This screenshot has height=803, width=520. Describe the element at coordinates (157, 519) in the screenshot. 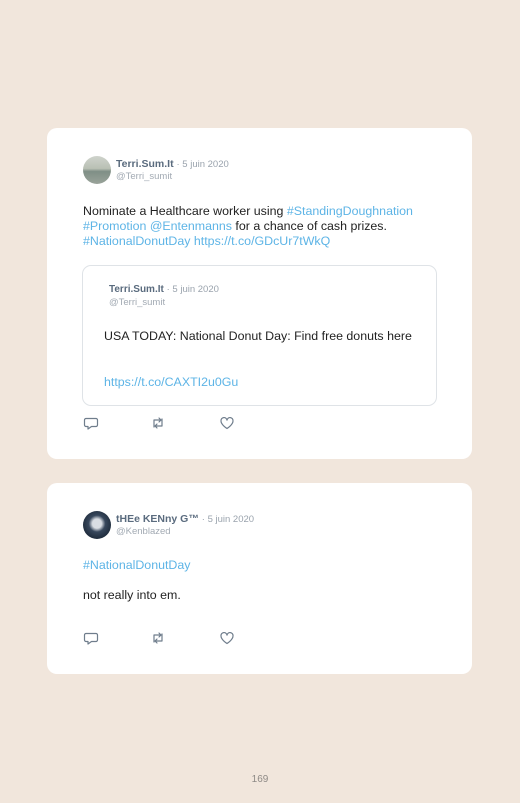

I see `author-name: tHEe KENny G™` at that location.